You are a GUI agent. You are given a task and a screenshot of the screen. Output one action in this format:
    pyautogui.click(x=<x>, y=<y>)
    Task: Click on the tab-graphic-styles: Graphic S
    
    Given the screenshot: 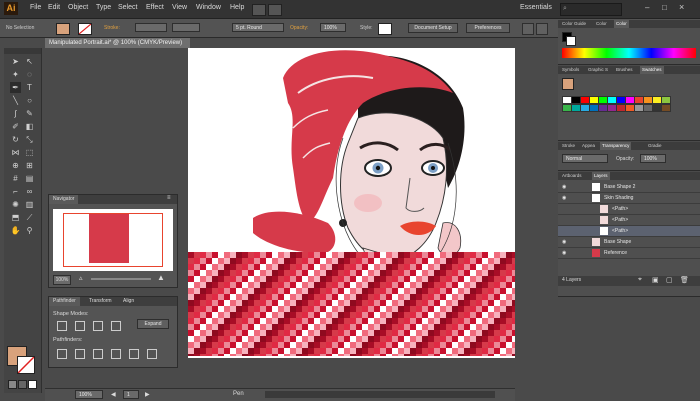 What is the action you would take?
    pyautogui.click(x=598, y=70)
    